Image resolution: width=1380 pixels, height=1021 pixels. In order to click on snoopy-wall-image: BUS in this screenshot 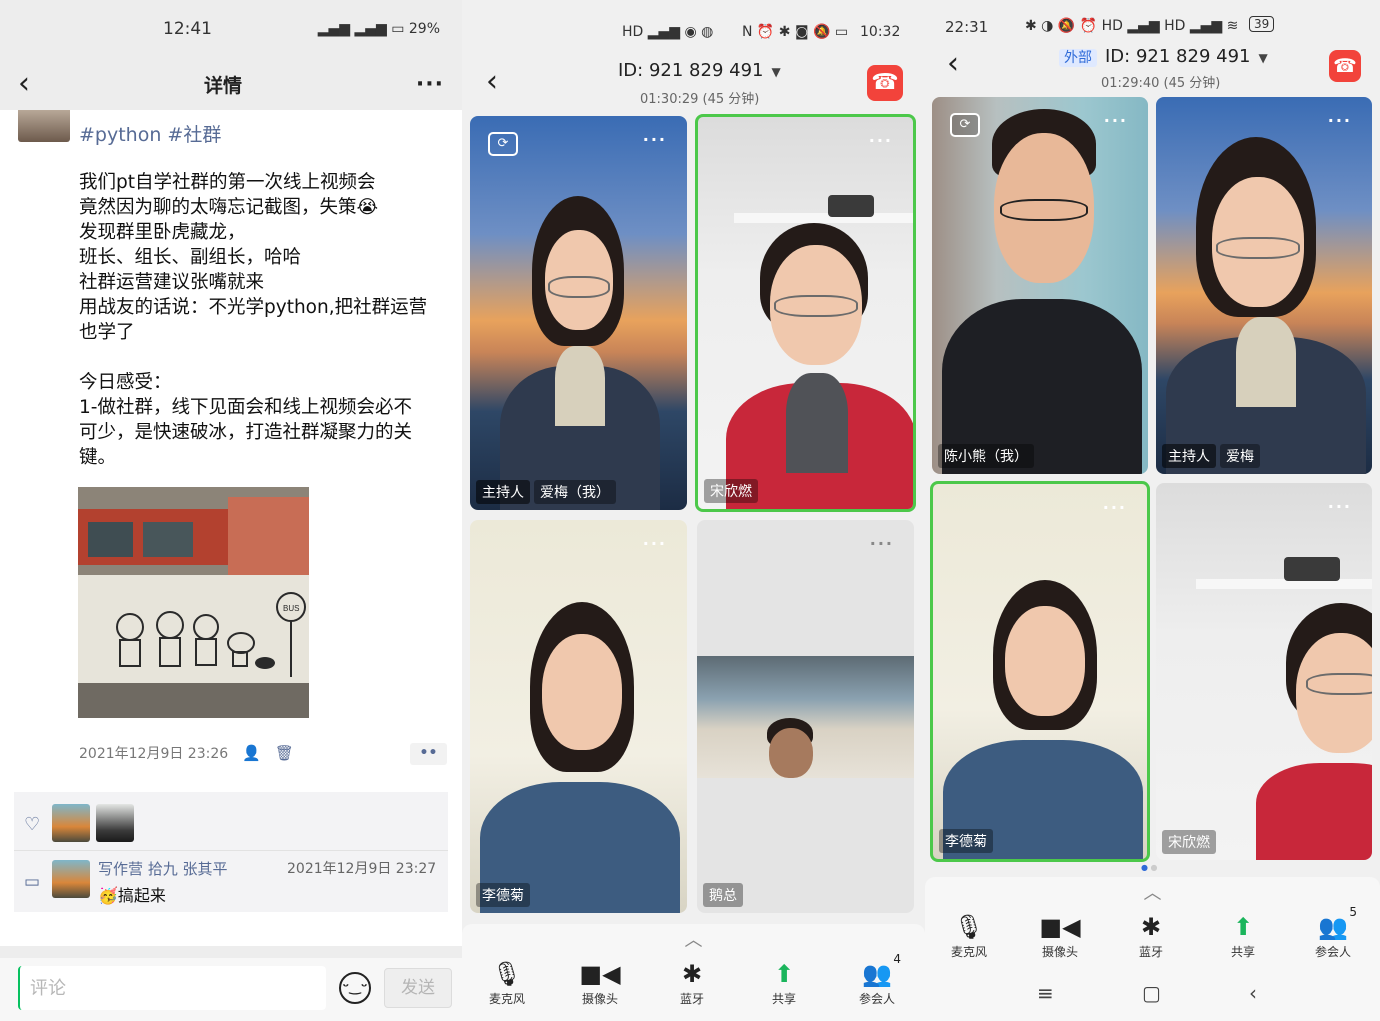, I will do `click(193, 602)`.